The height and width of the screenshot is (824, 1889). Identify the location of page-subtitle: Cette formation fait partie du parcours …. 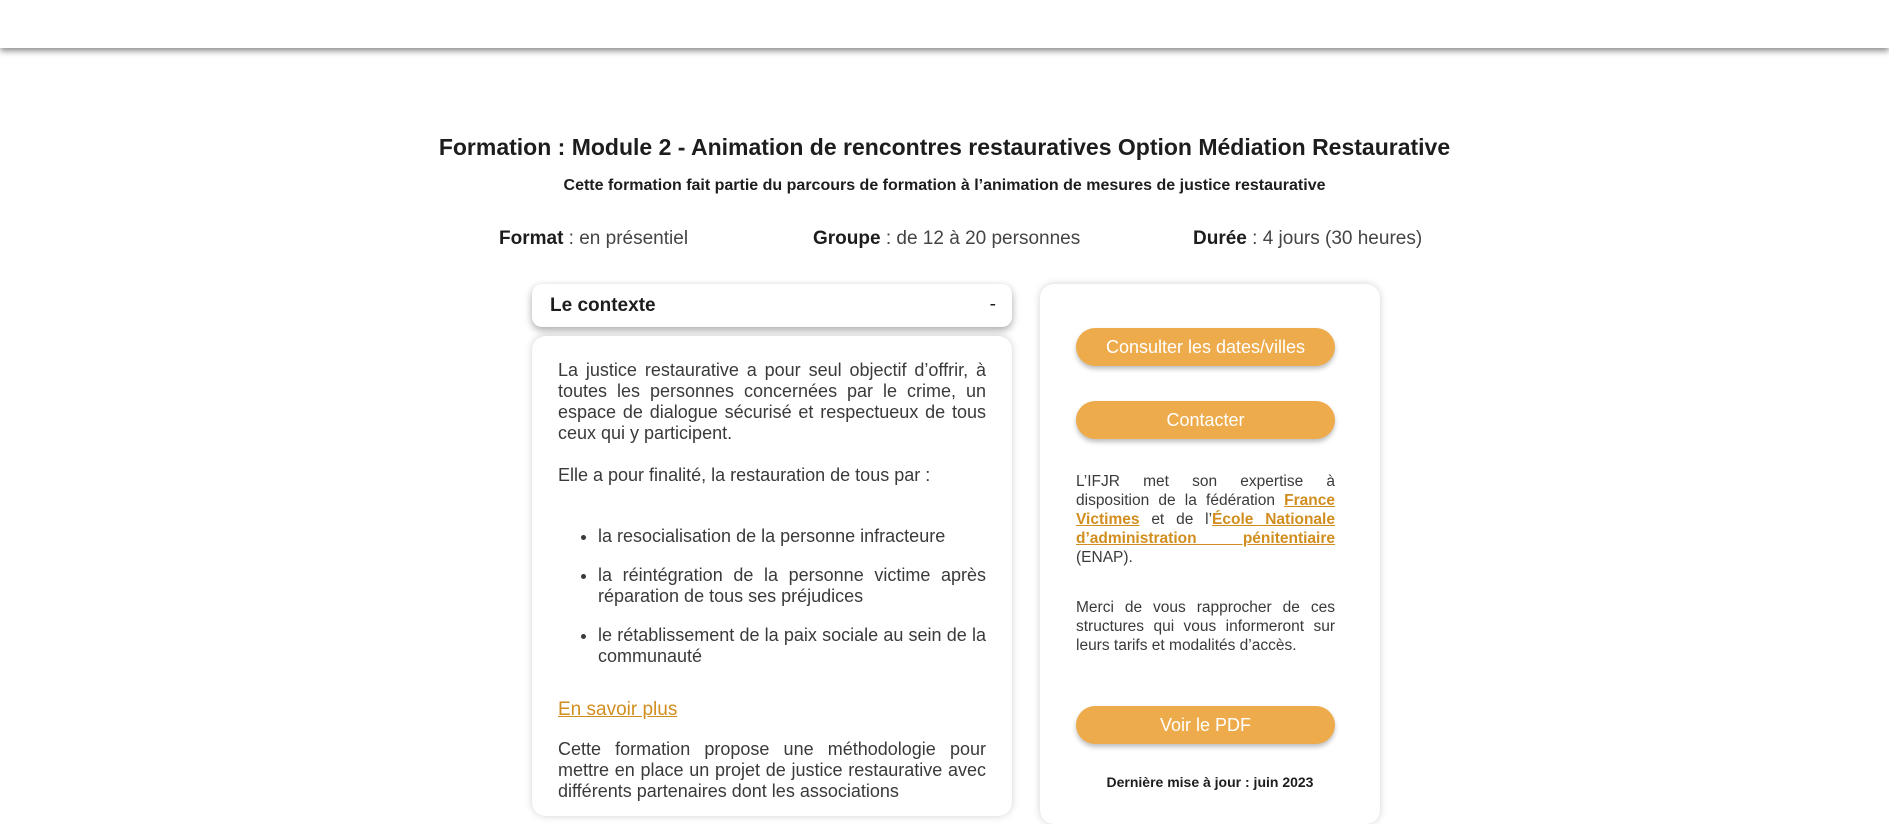
(944, 185).